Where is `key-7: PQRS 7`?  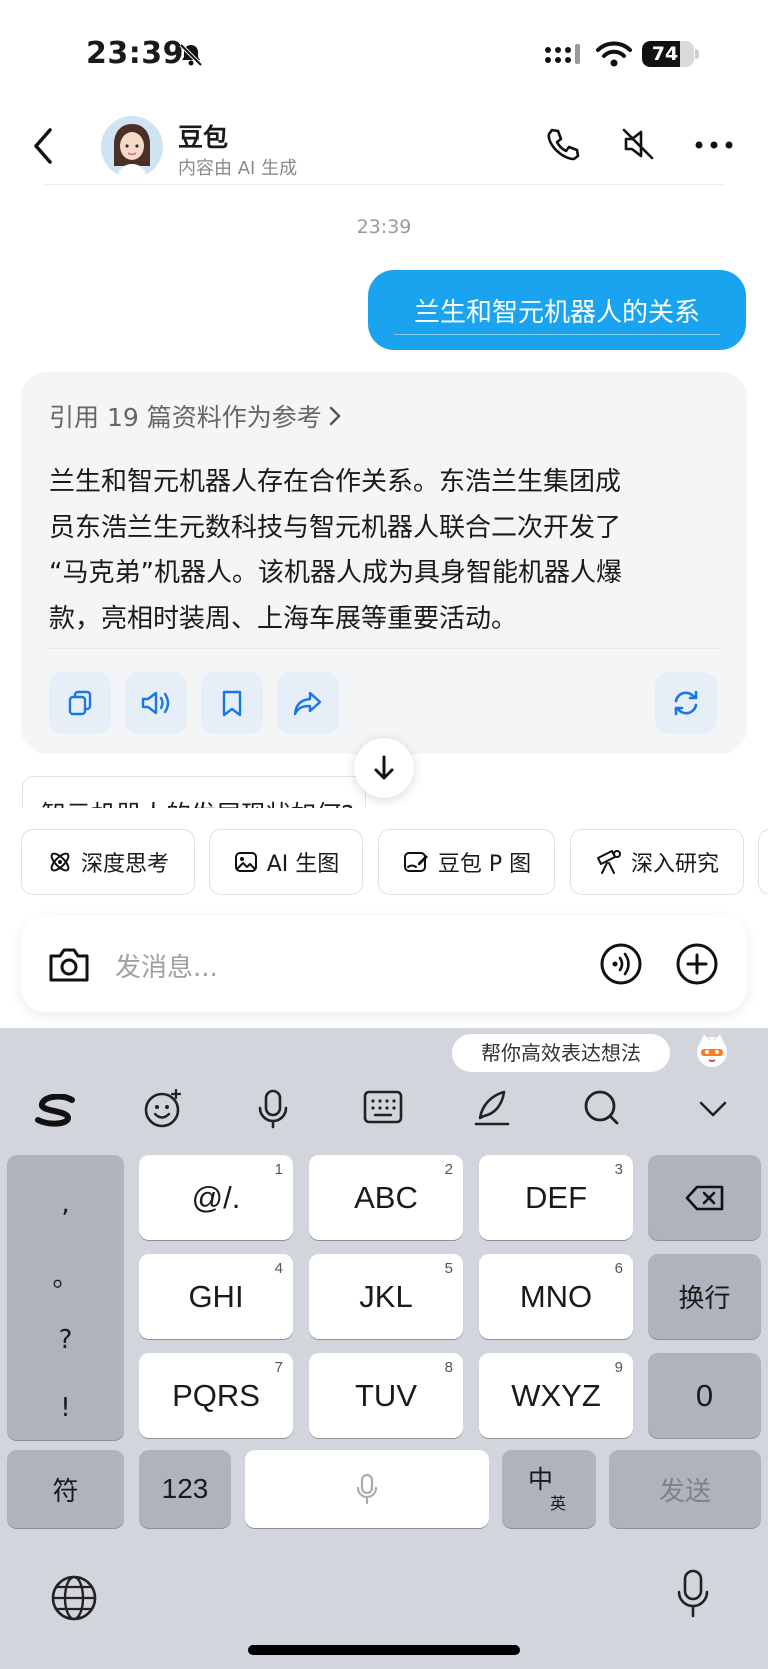
key-7: PQRS 7 is located at coordinates (216, 1395).